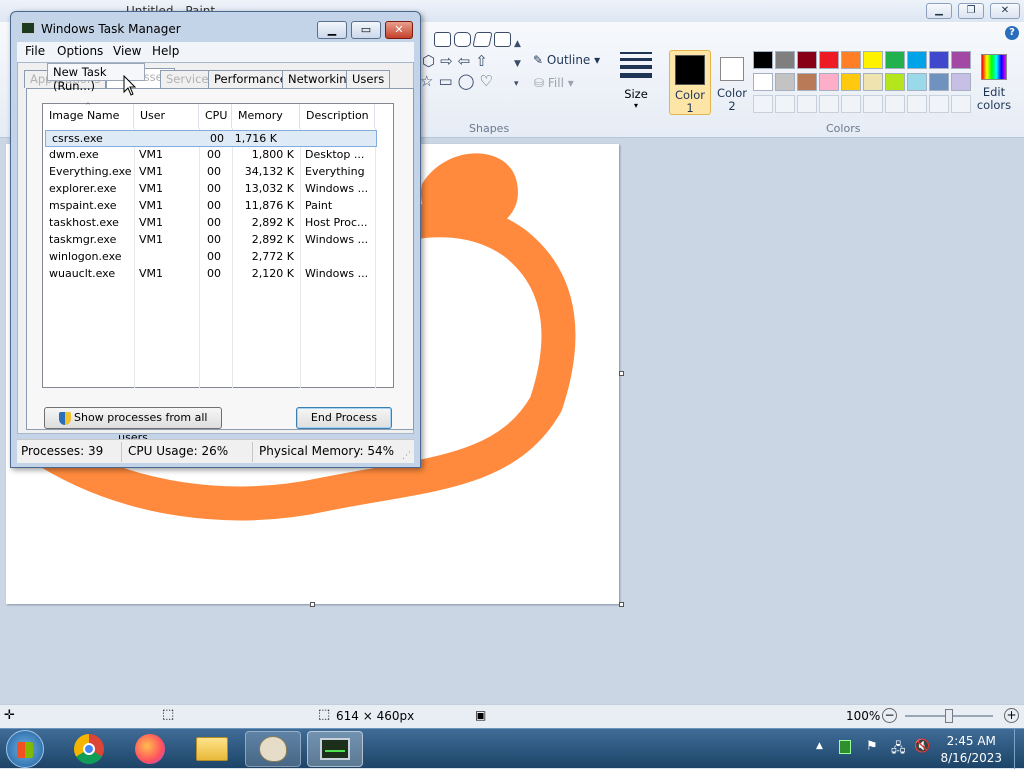 This screenshot has height=769, width=1024. I want to click on shapes-gallery: ⬡⇨⇦⇧ ☆▭◯♡ ▲ ▼ ▾, so click(472, 65).